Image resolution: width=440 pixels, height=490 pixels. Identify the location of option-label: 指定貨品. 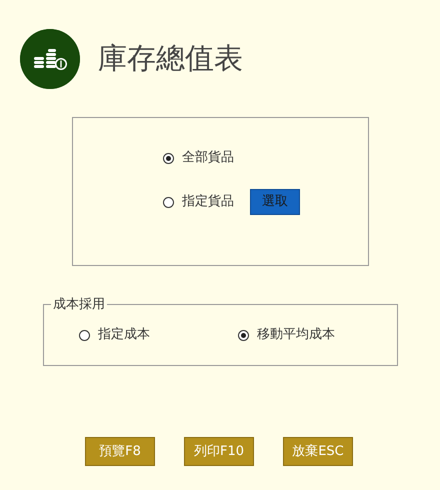
(208, 202).